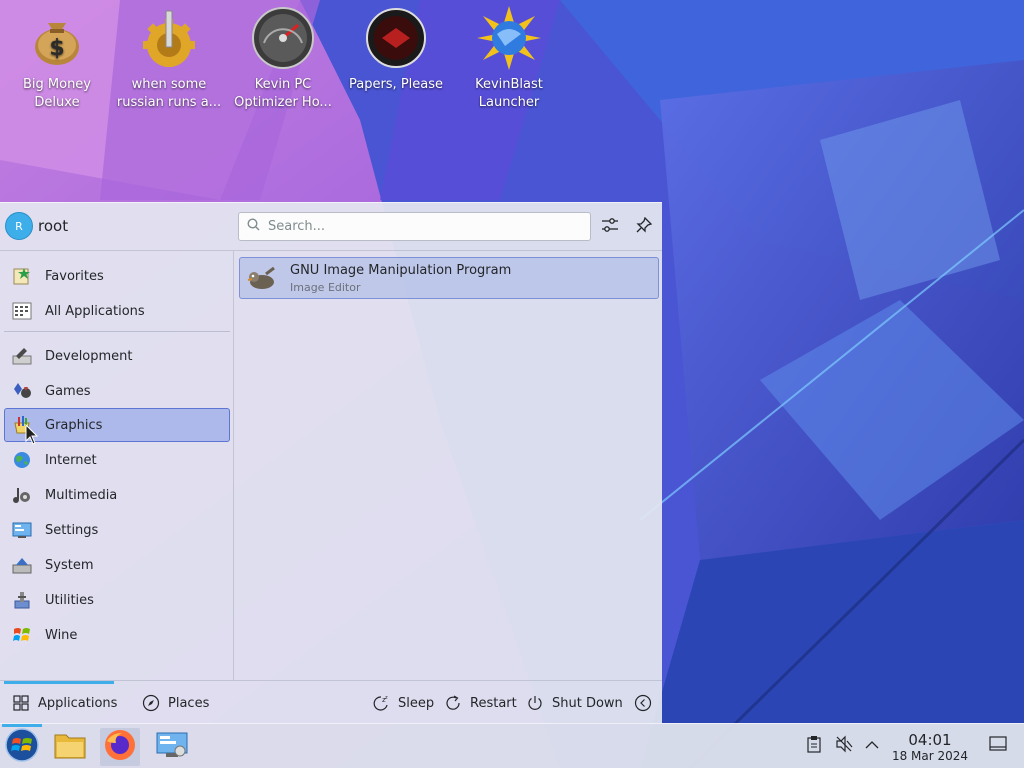  Describe the element at coordinates (509, 93) in the screenshot. I see `desktop-icon-label: KevinBlast Launcher` at that location.